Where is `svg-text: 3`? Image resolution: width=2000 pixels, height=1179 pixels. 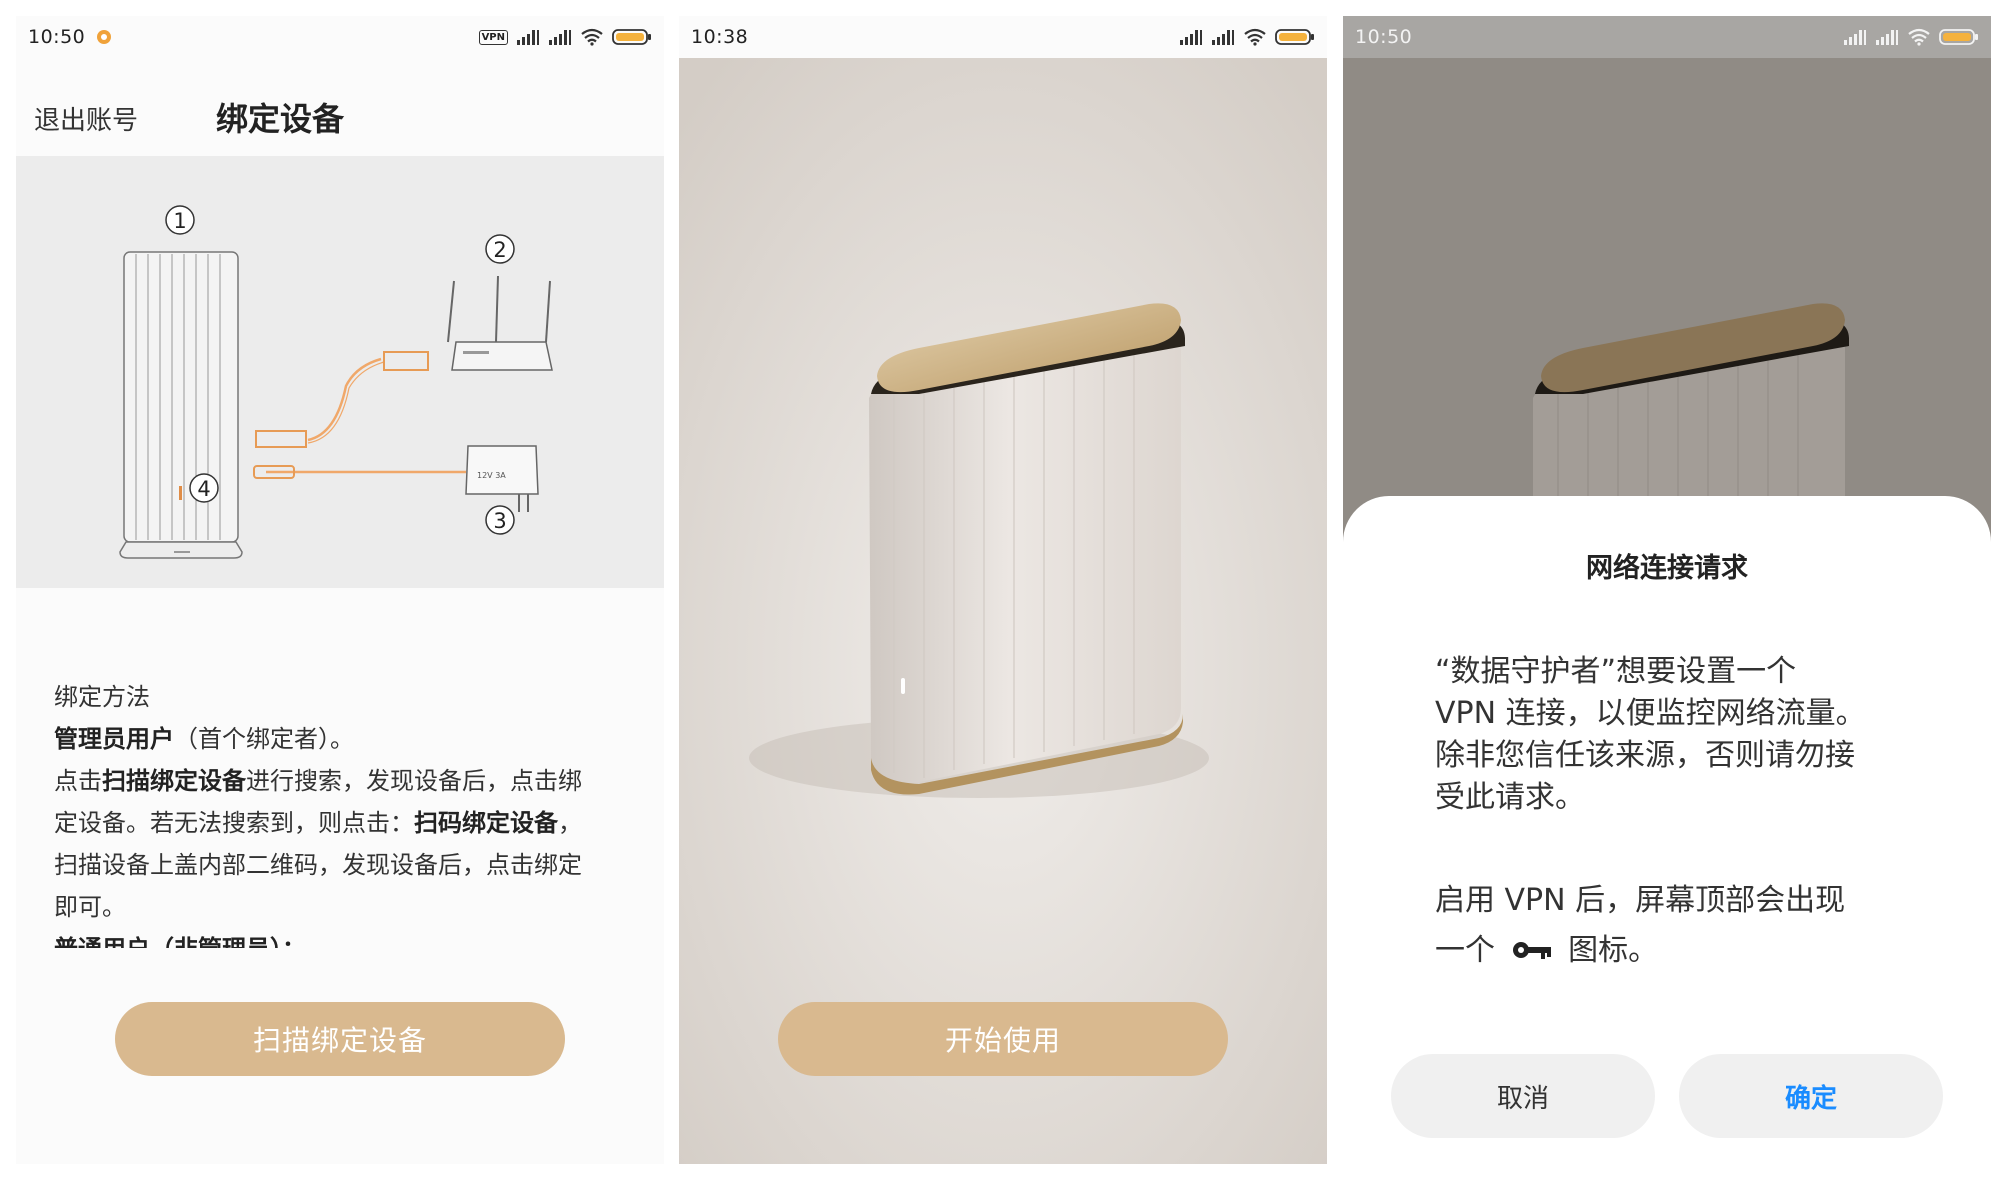 svg-text: 3 is located at coordinates (499, 521).